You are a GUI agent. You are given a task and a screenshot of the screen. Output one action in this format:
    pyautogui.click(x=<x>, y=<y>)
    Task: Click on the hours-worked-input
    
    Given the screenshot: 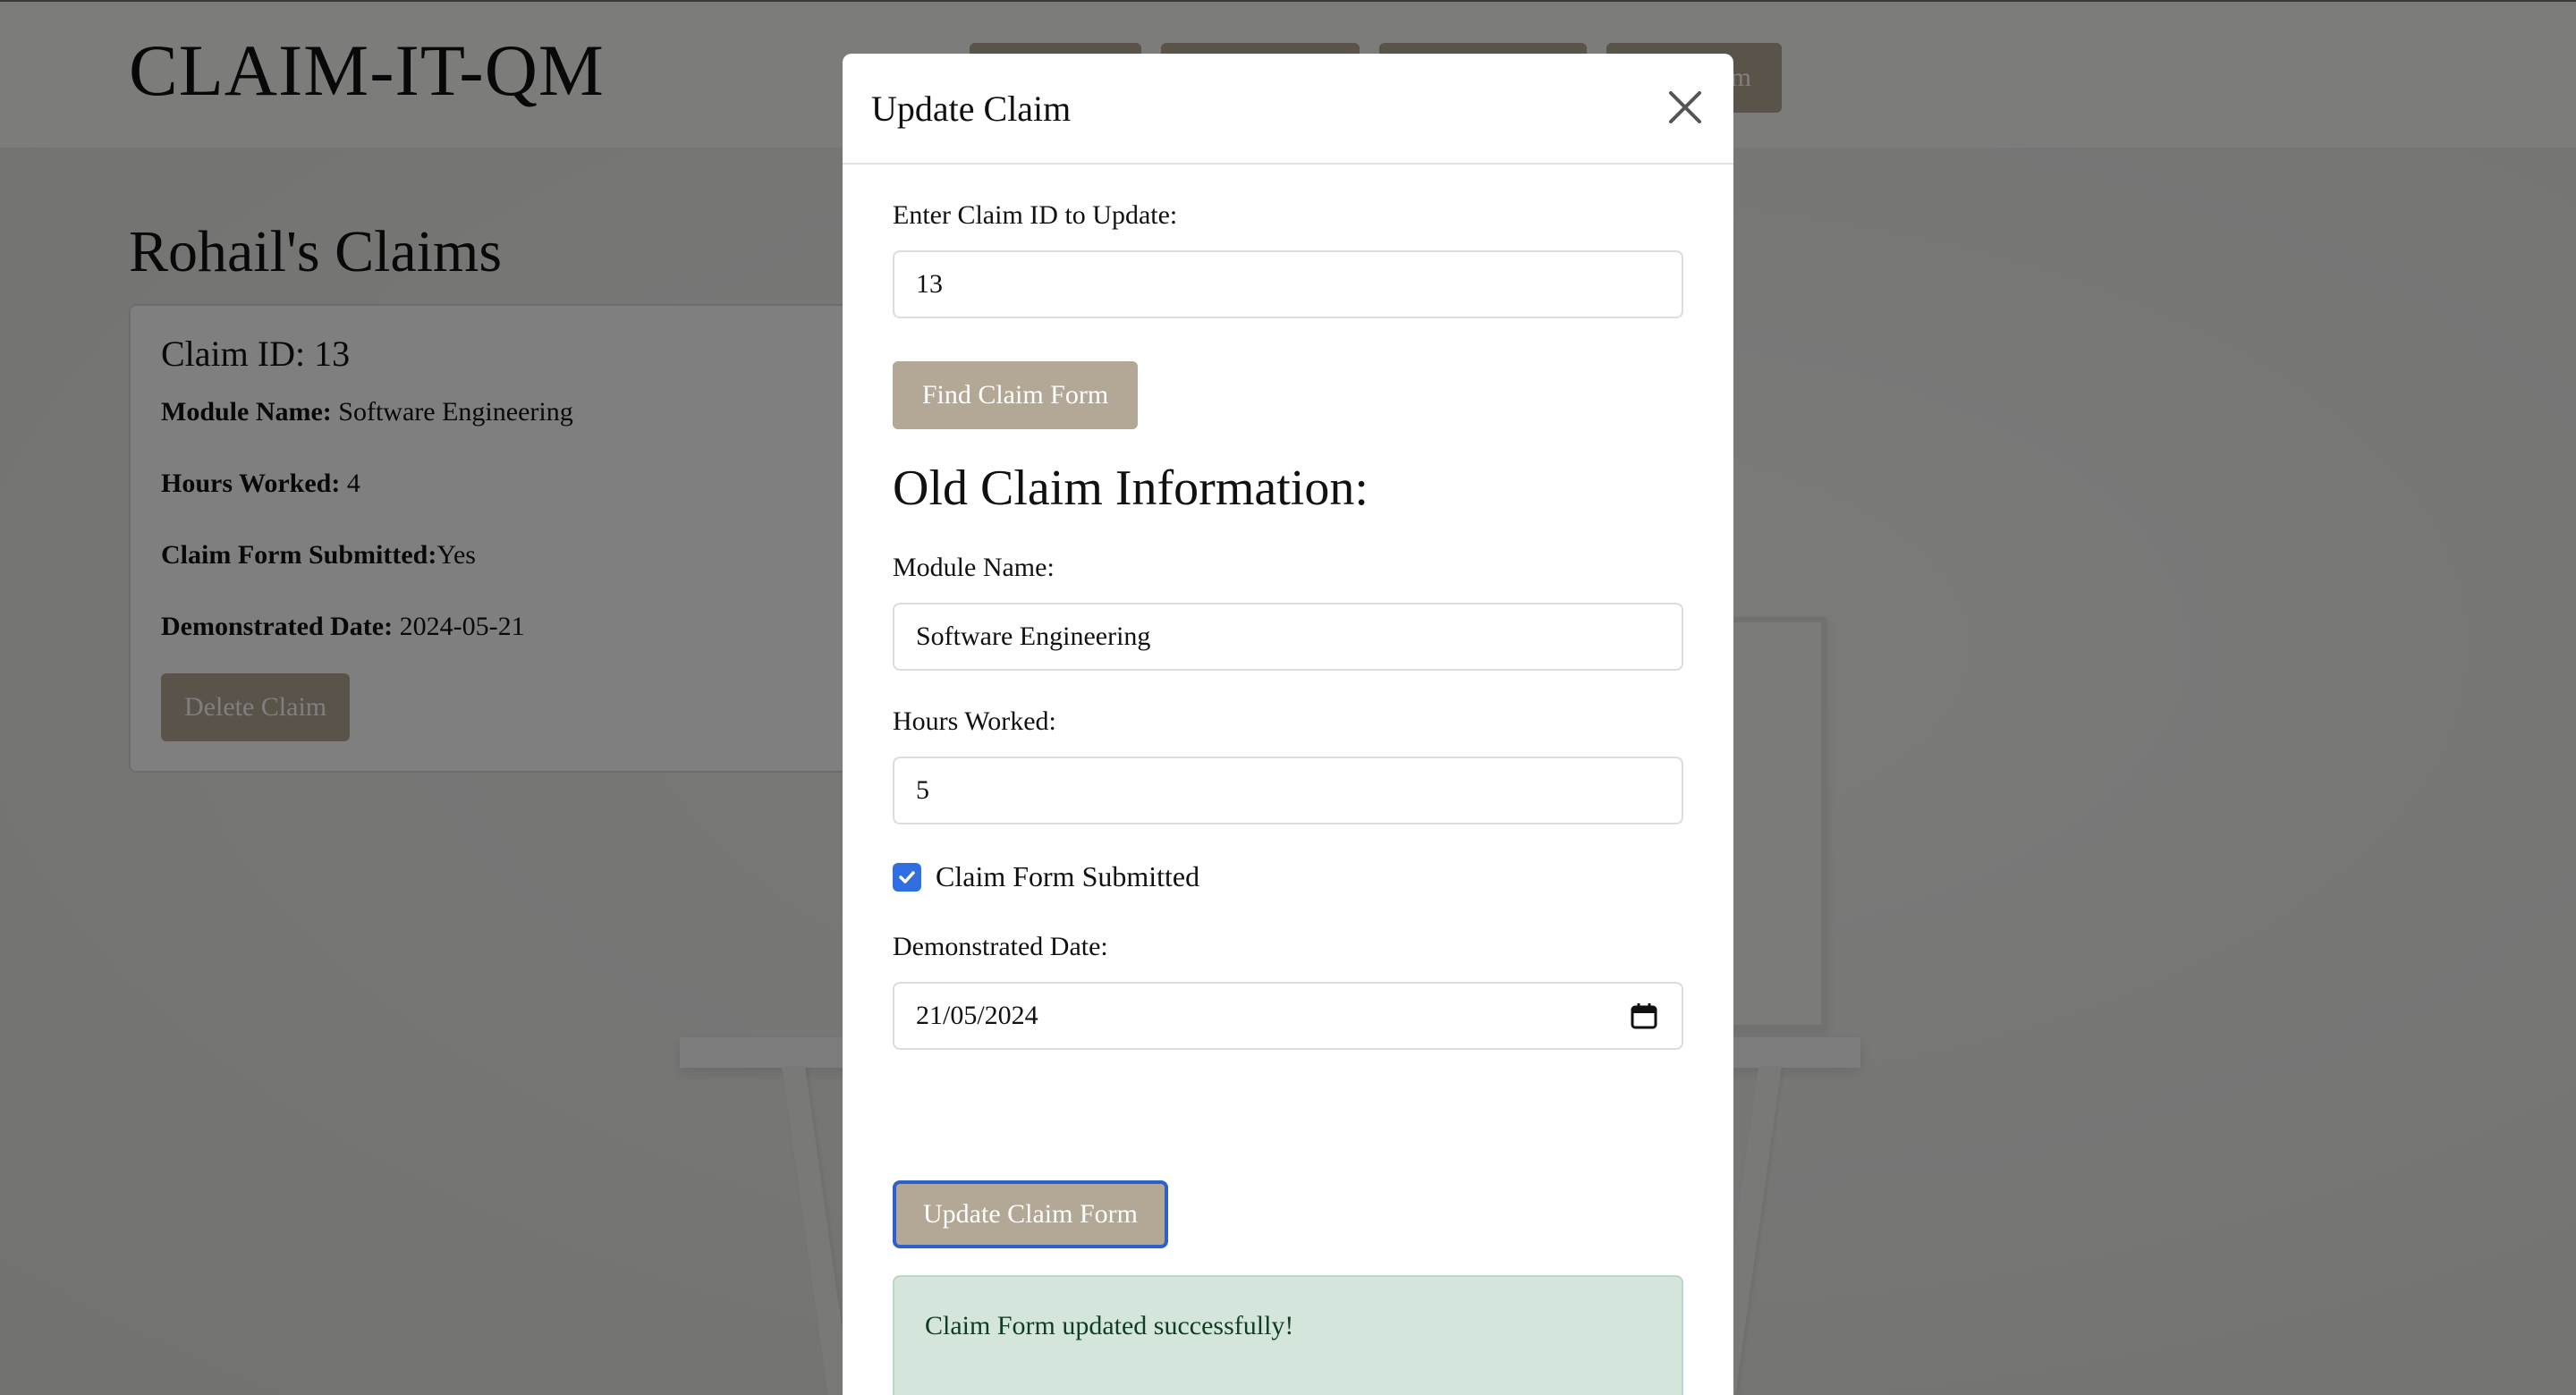 What is the action you would take?
    pyautogui.click(x=1288, y=790)
    